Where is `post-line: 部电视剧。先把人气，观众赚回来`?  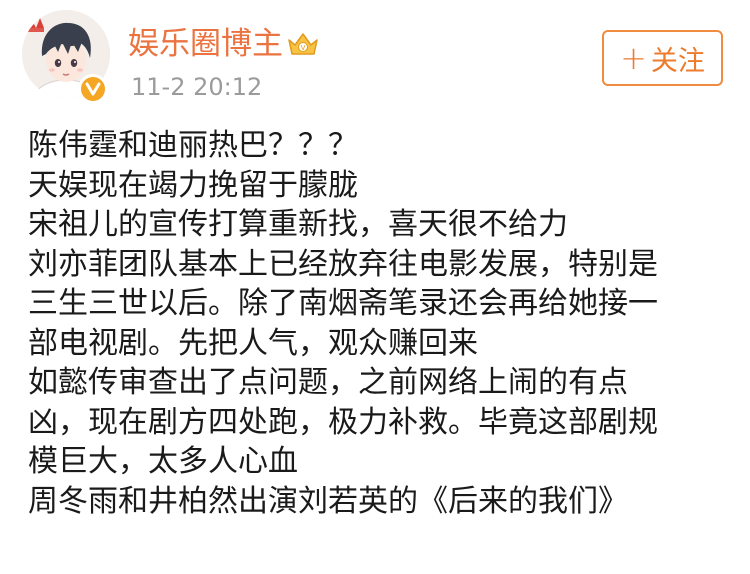
post-line: 部电视剧。先把人气，观众赚回来 is located at coordinates (253, 343).